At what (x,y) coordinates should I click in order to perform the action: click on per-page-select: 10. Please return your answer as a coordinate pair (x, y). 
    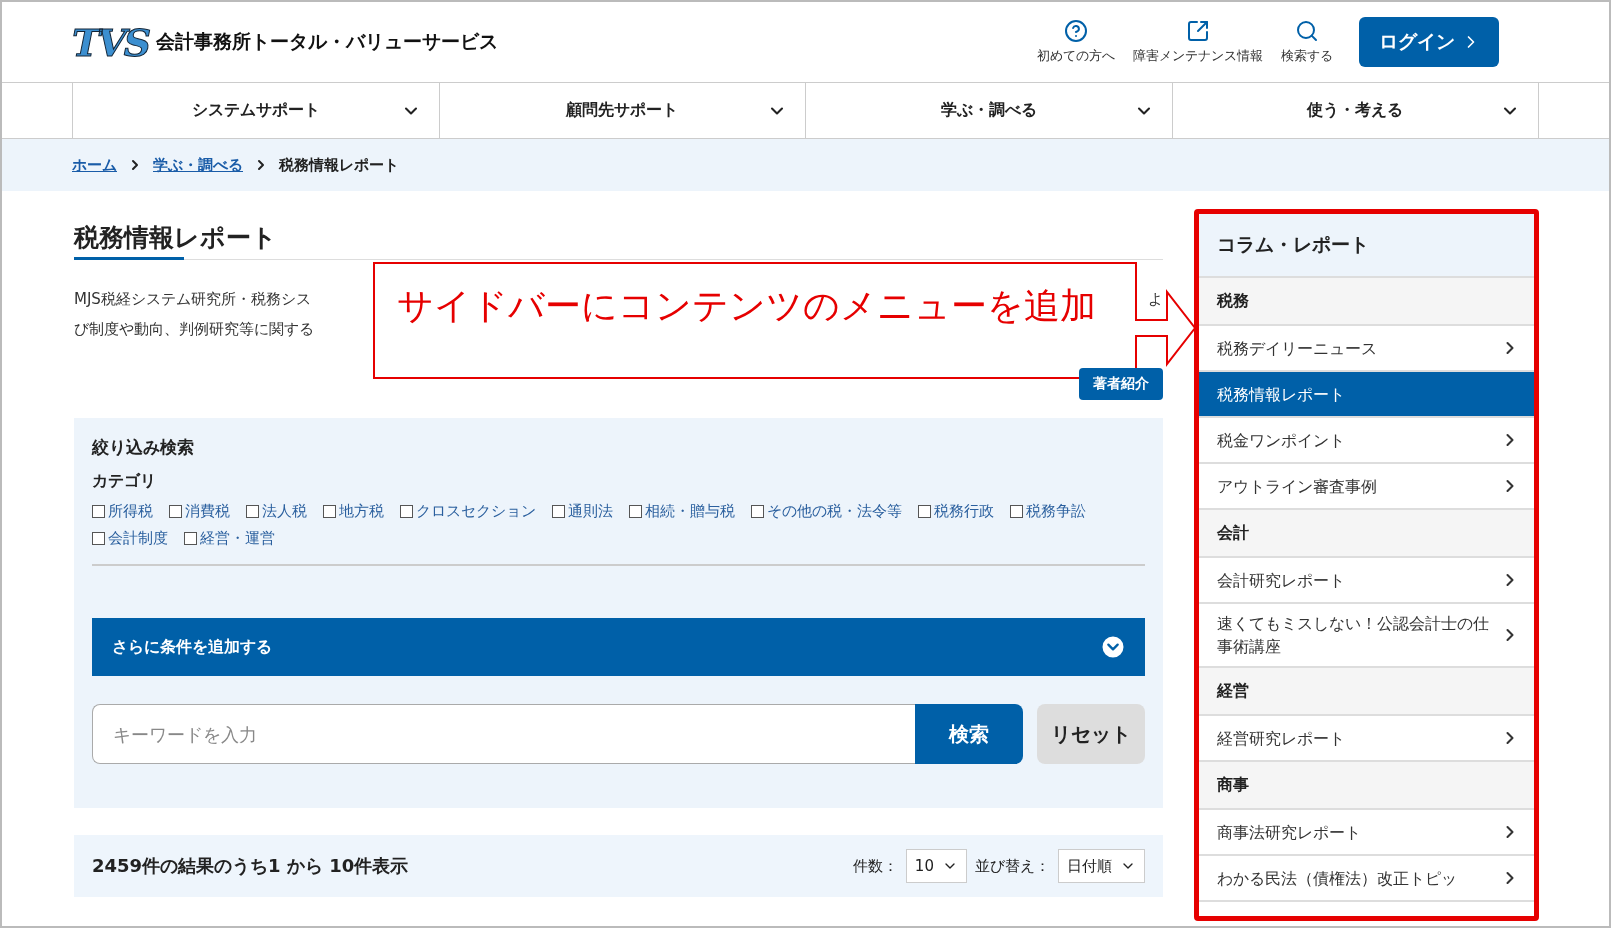
    Looking at the image, I should click on (936, 866).